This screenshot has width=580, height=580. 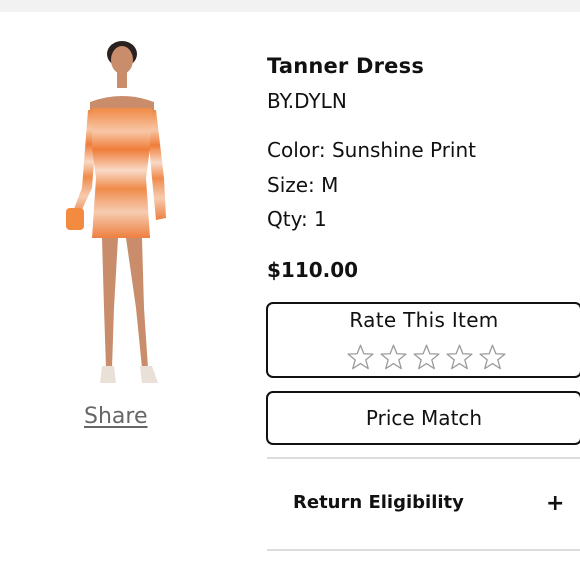 What do you see at coordinates (372, 150) in the screenshot?
I see `product-color: Color: Sunshine Print` at bounding box center [372, 150].